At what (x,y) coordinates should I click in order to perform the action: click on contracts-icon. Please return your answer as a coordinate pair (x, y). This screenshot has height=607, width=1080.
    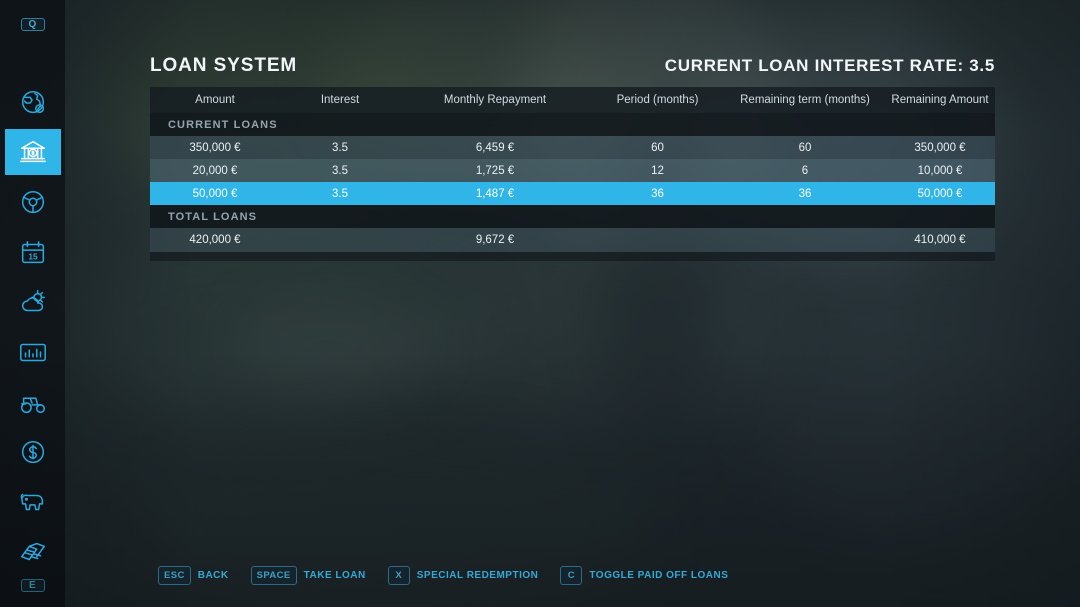
    Looking at the image, I should click on (32, 551).